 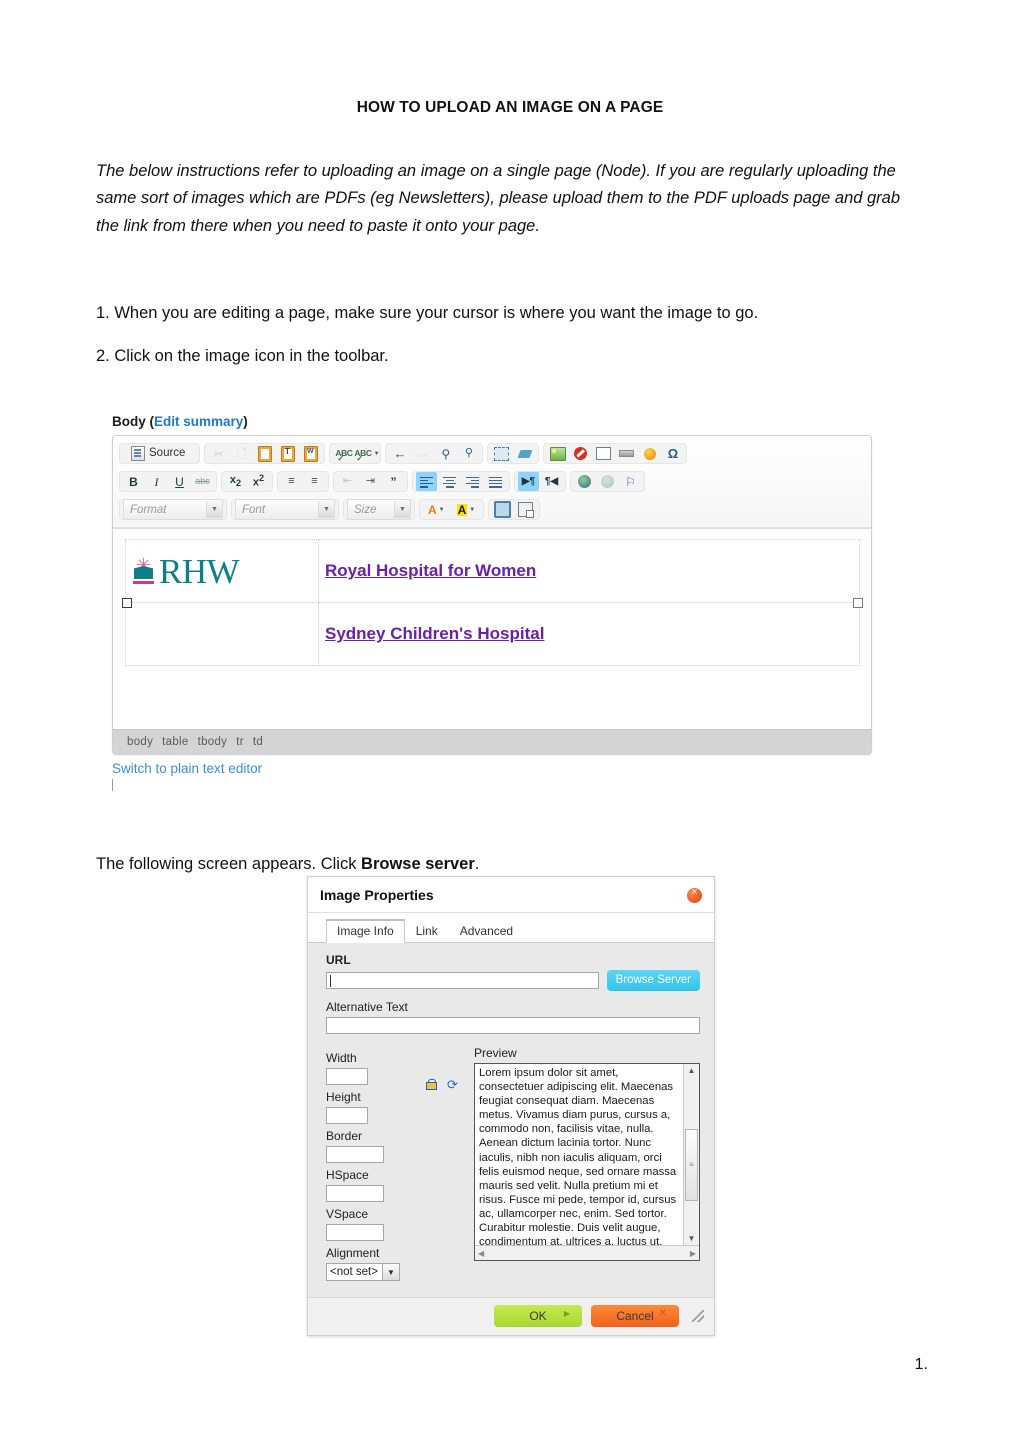 I want to click on decrease-indent-icon: ⇤, so click(x=347, y=481).